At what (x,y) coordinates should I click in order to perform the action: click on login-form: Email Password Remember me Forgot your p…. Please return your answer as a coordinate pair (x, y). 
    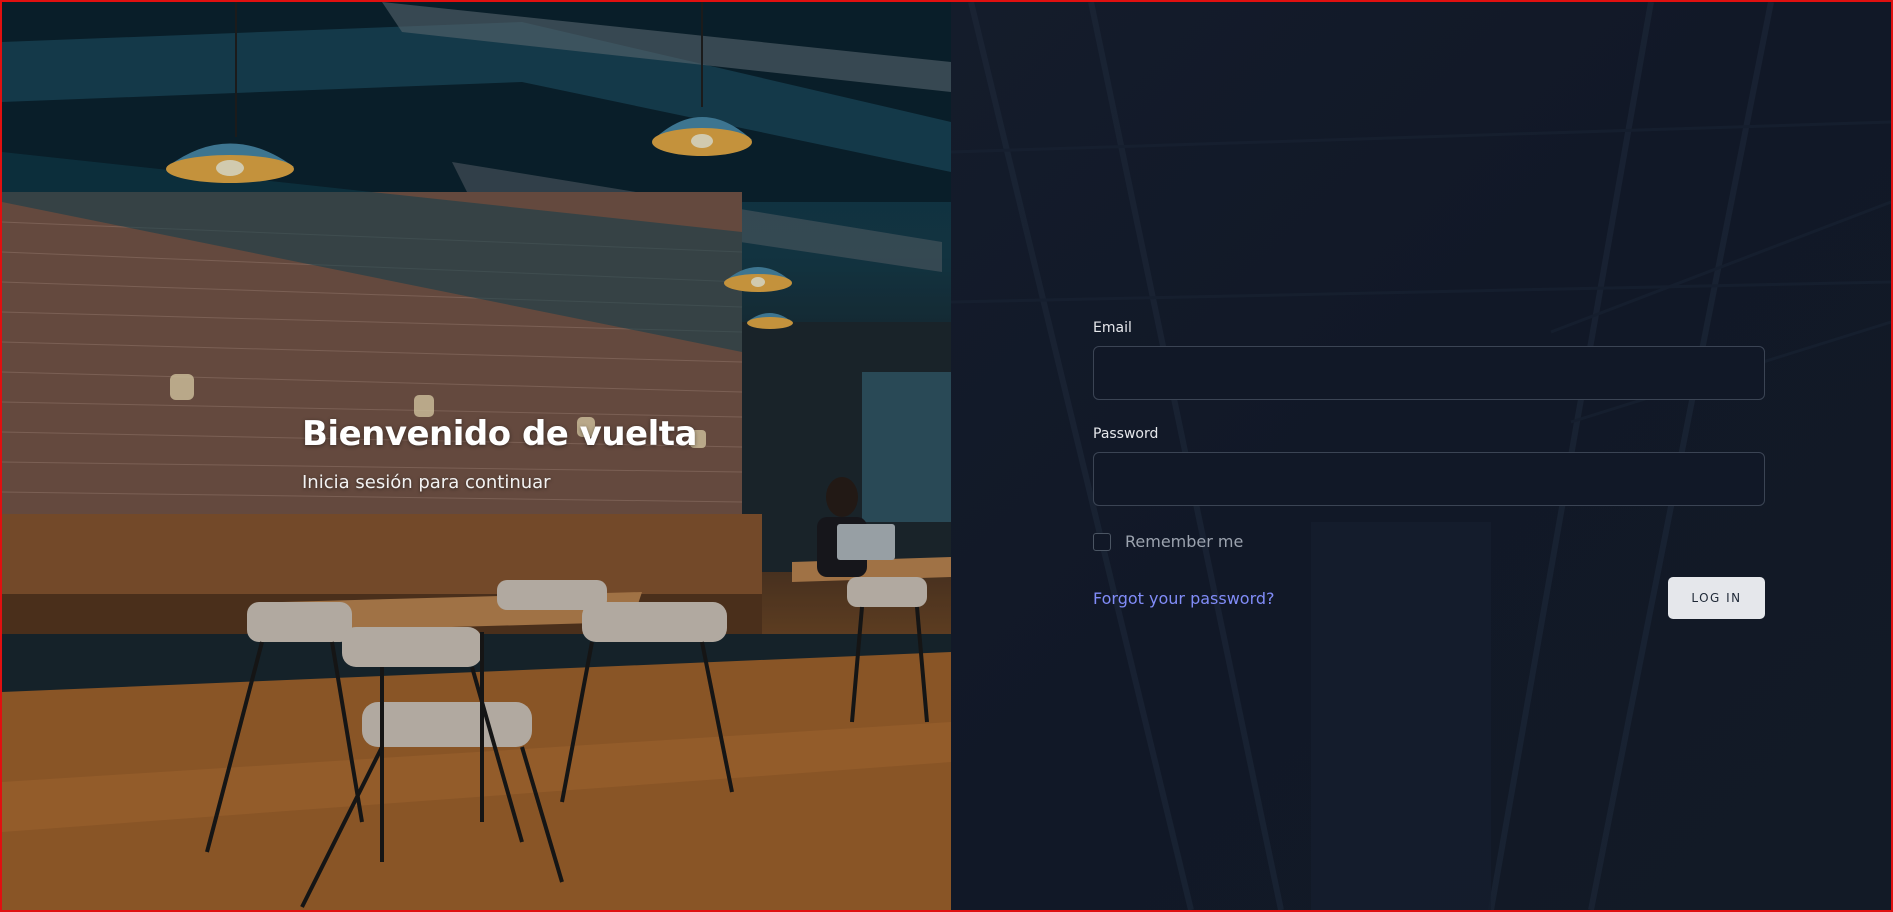
    Looking at the image, I should click on (1429, 469).